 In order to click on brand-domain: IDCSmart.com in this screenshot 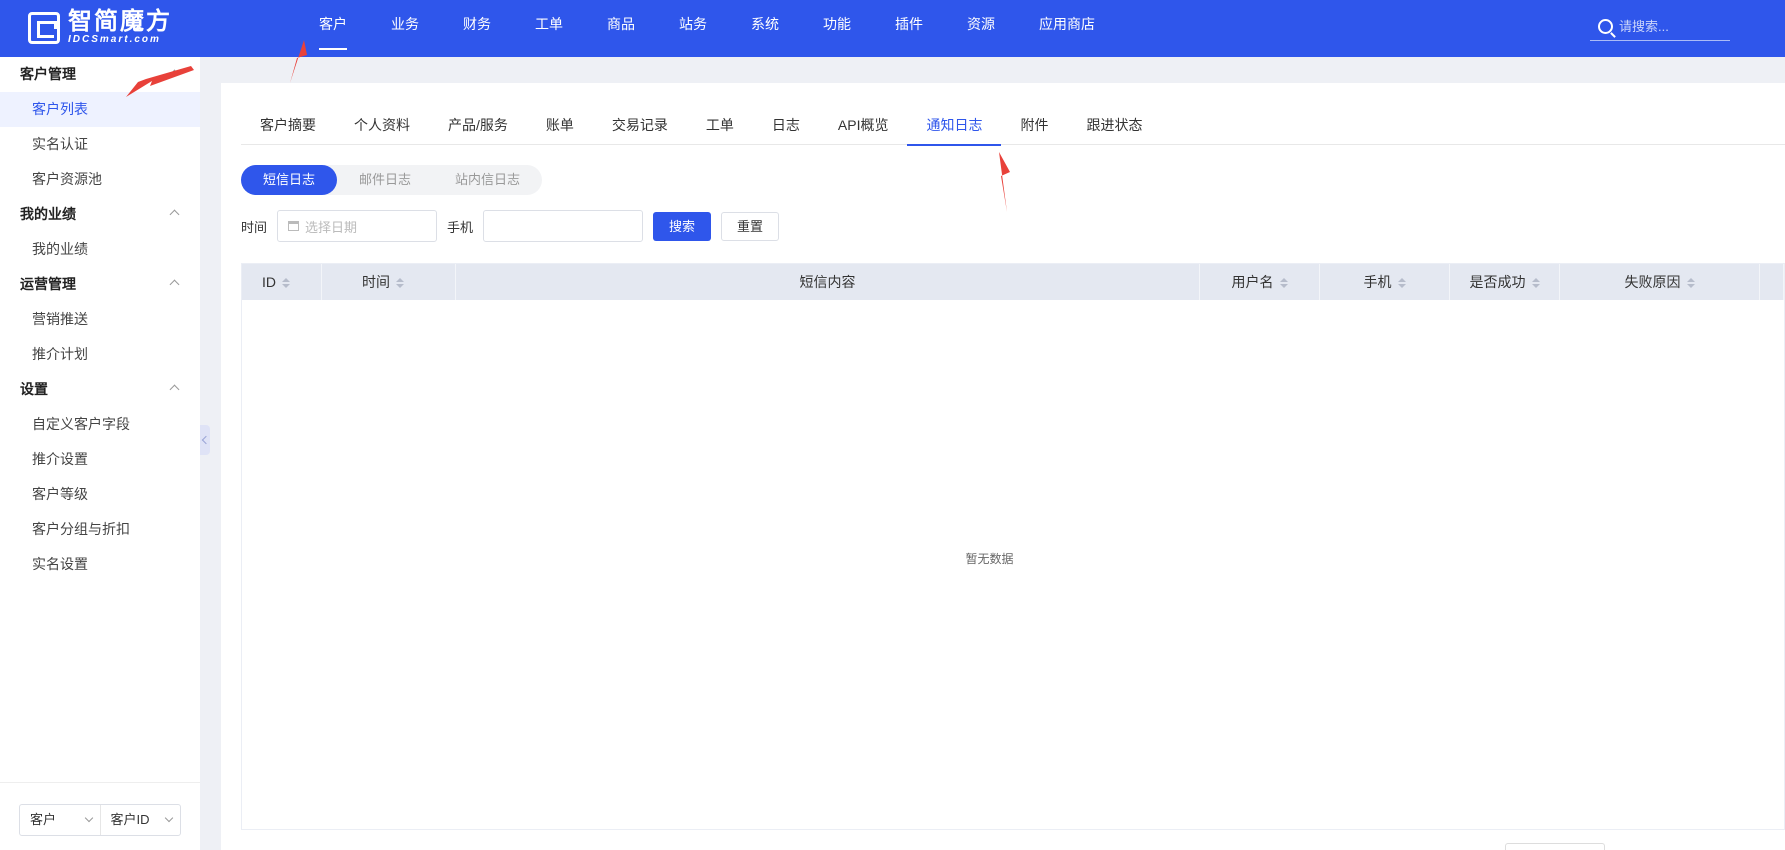, I will do `click(114, 39)`.